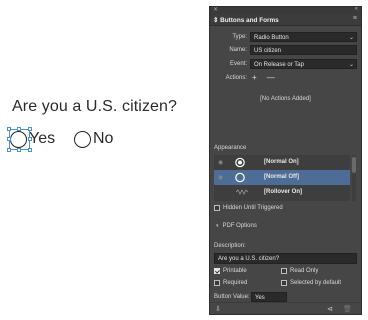 The width and height of the screenshot is (368, 320). I want to click on appearance-item-rollover-on: [Rollover On], so click(282, 192).